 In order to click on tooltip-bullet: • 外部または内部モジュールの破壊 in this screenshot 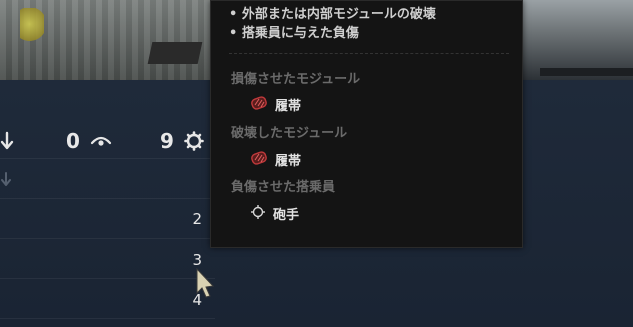, I will do `click(332, 14)`.